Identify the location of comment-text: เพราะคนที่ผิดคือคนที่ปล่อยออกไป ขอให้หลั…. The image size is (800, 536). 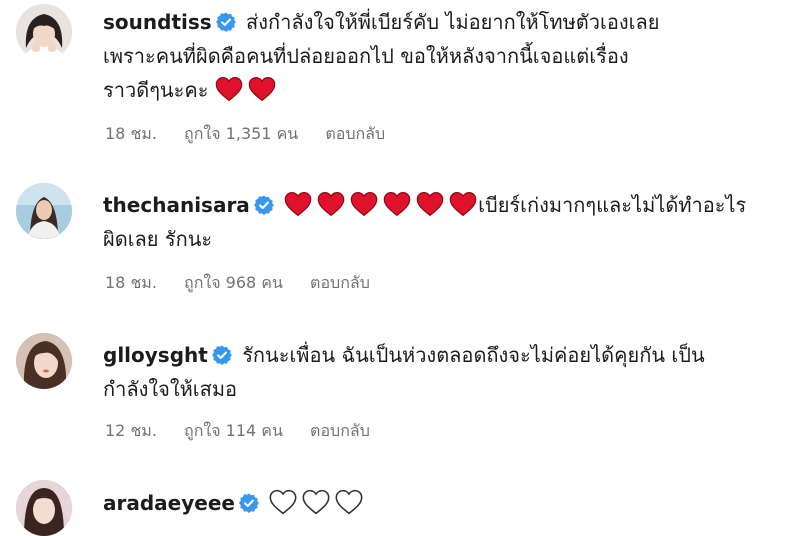
(366, 56).